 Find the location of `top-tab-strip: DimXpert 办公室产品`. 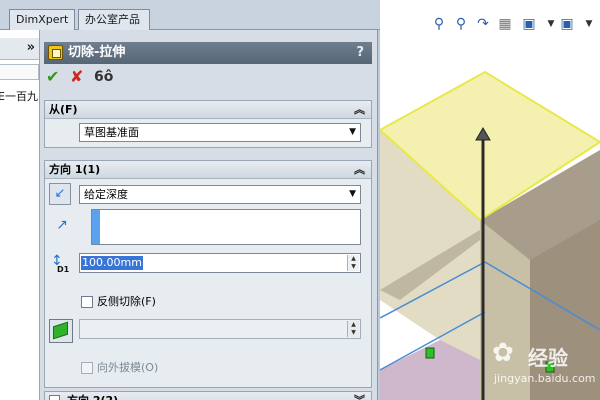

top-tab-strip: DimXpert 办公室产品 is located at coordinates (190, 15).